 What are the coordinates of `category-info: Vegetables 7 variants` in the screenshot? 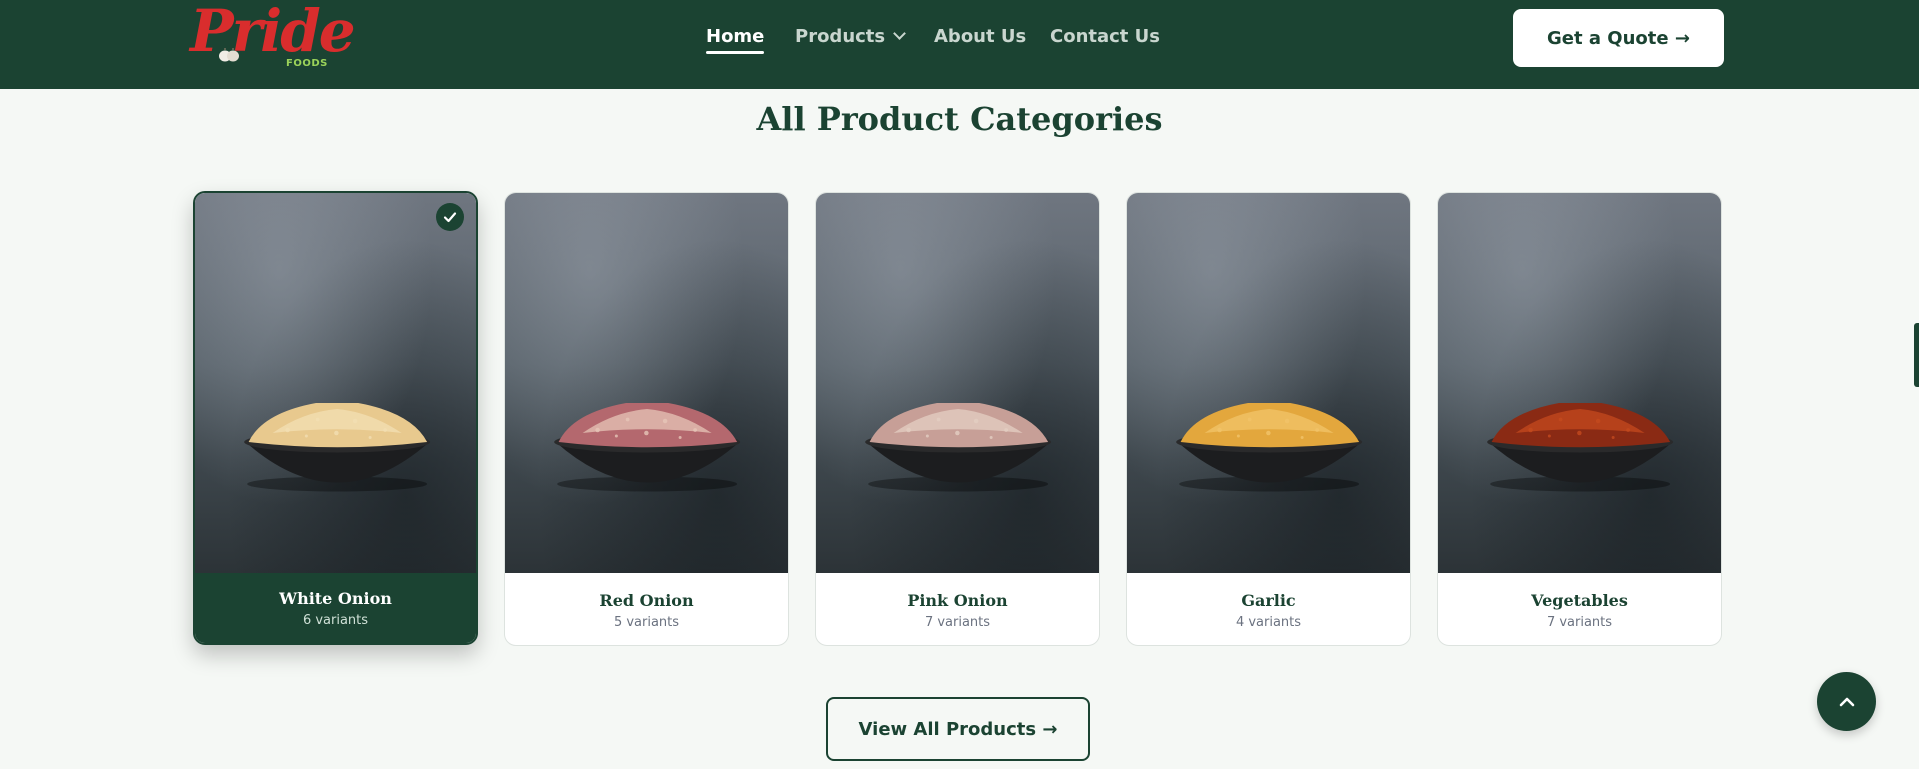 It's located at (1579, 609).